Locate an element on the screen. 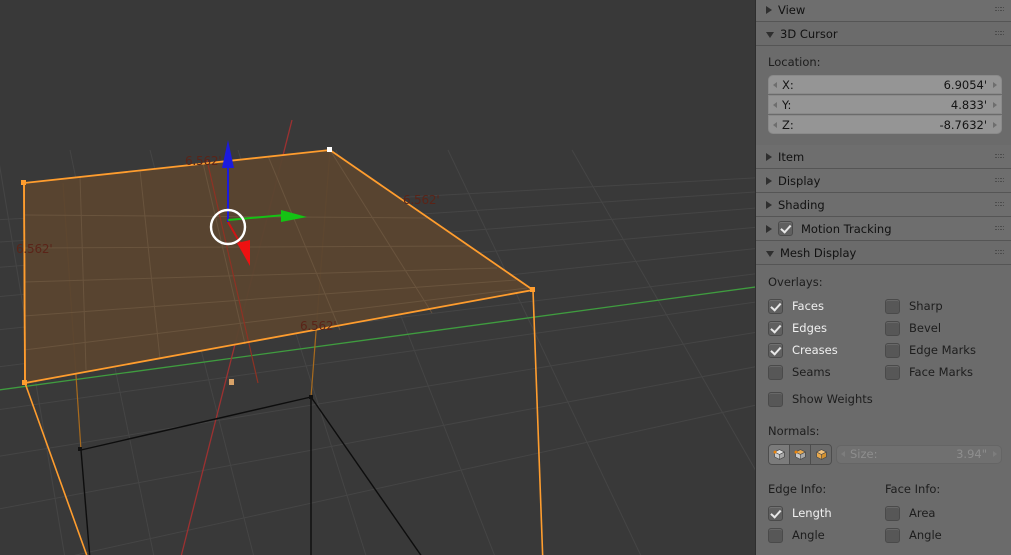  sharp-checkbox is located at coordinates (892, 306).